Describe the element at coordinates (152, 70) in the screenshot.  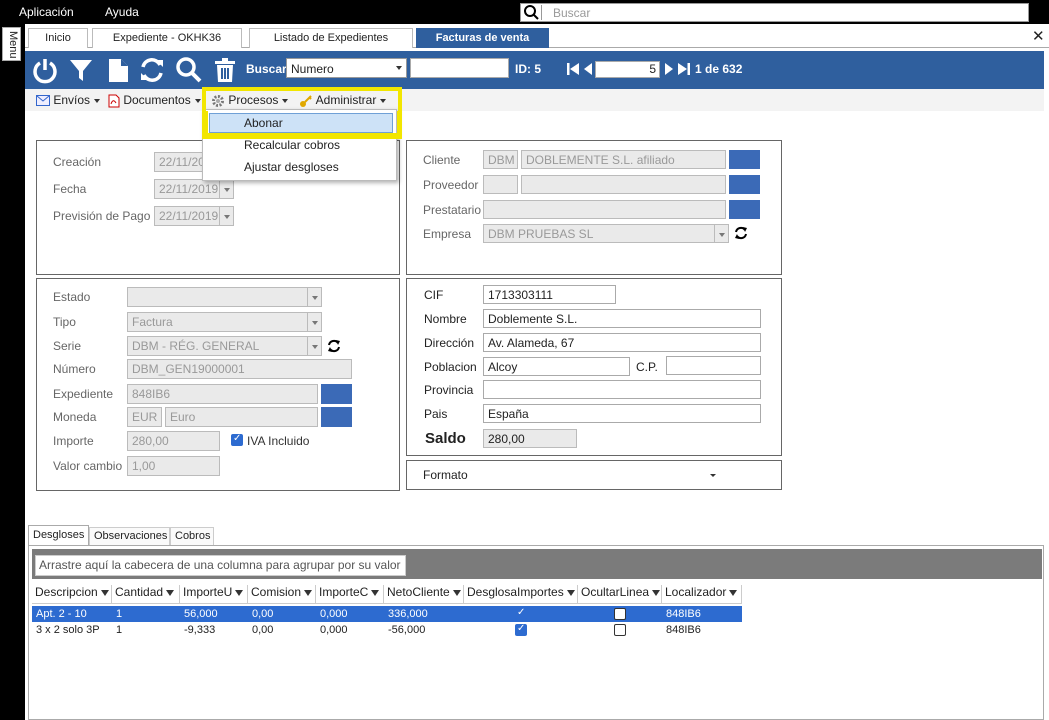
I see `refresh-icon` at that location.